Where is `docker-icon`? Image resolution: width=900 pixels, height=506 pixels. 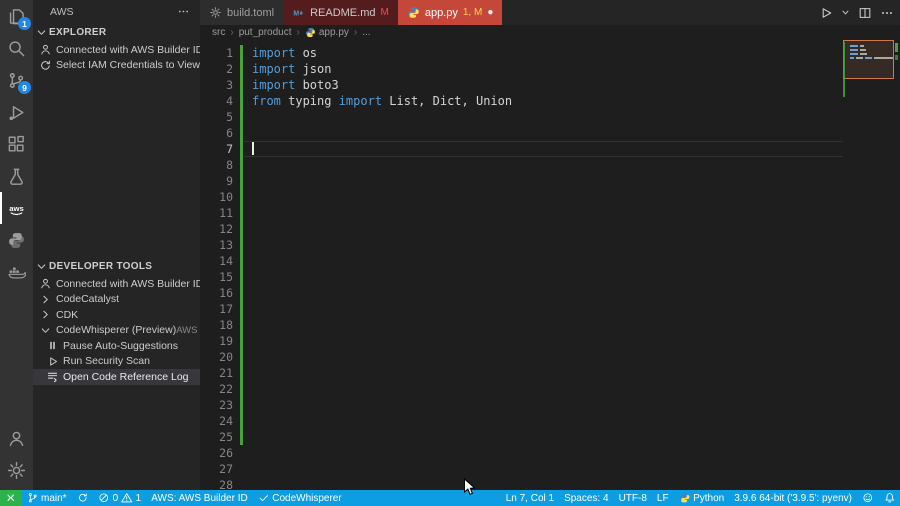
docker-icon is located at coordinates (16, 272).